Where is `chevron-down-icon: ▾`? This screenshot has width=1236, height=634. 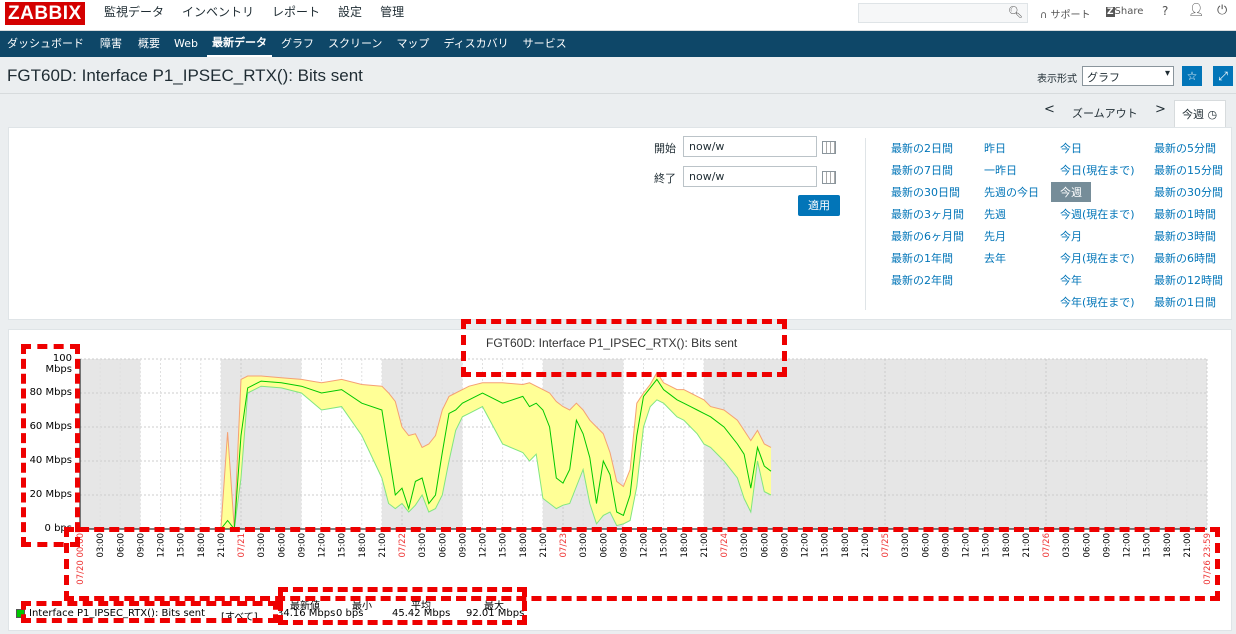 chevron-down-icon: ▾ is located at coordinates (1167, 73).